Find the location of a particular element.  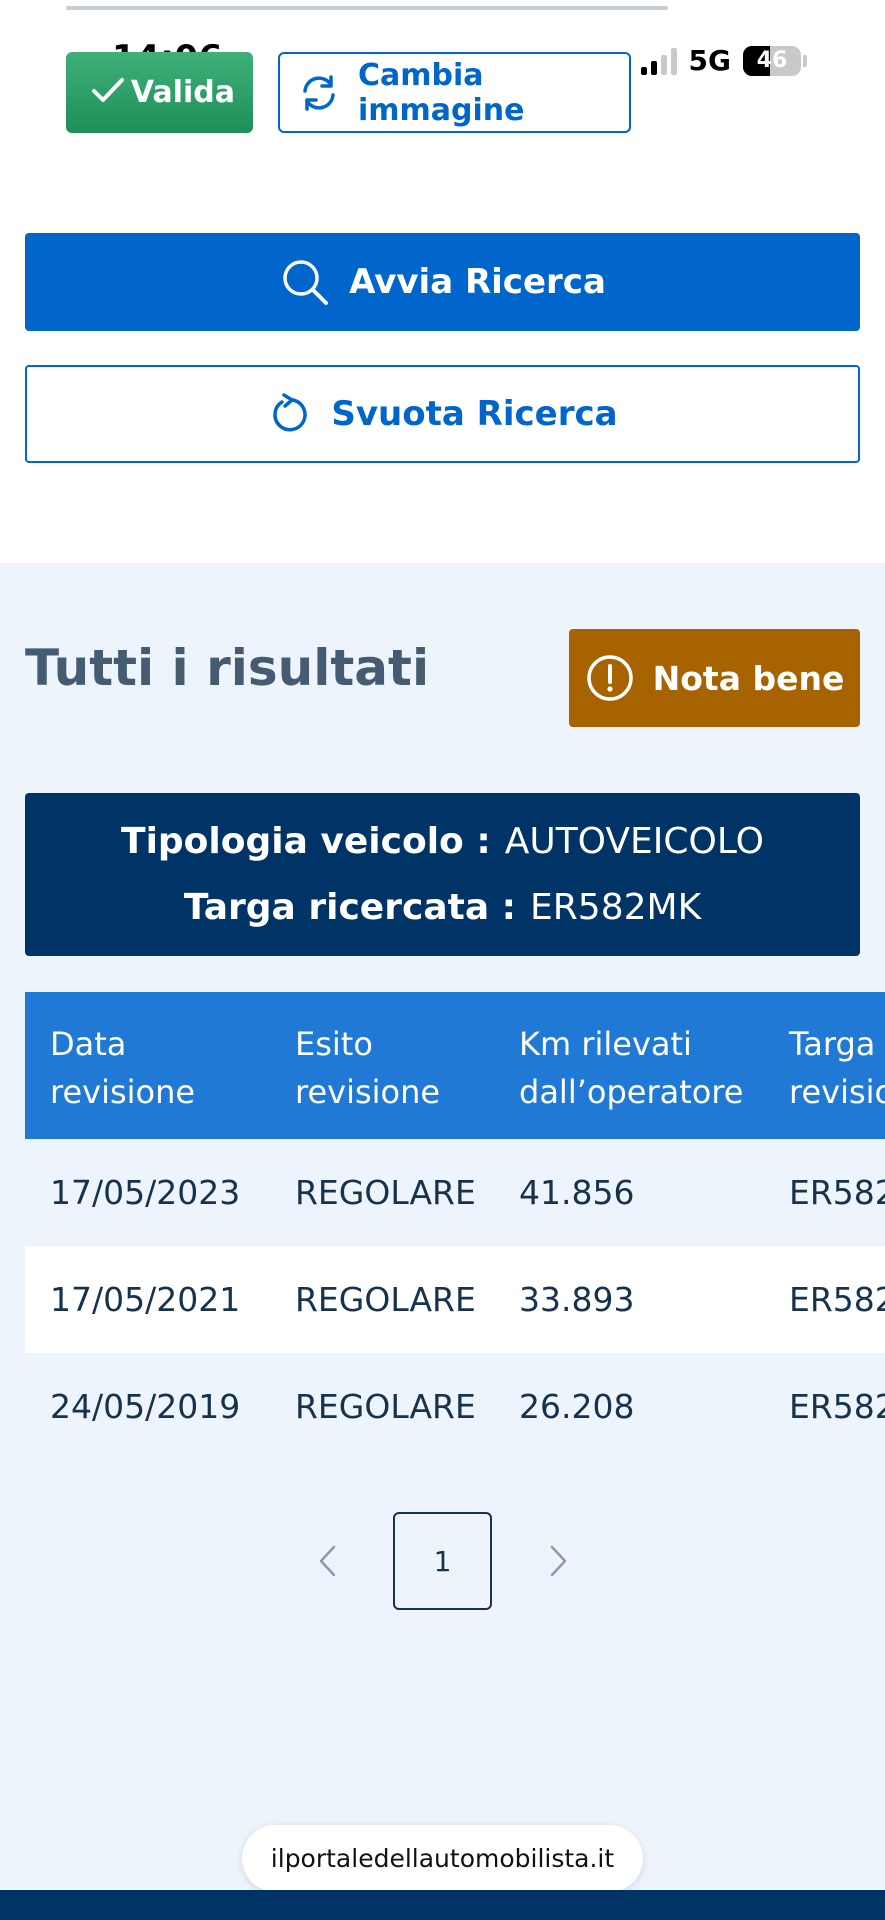

cambia-label: Cambia immagine is located at coordinates (441, 92).